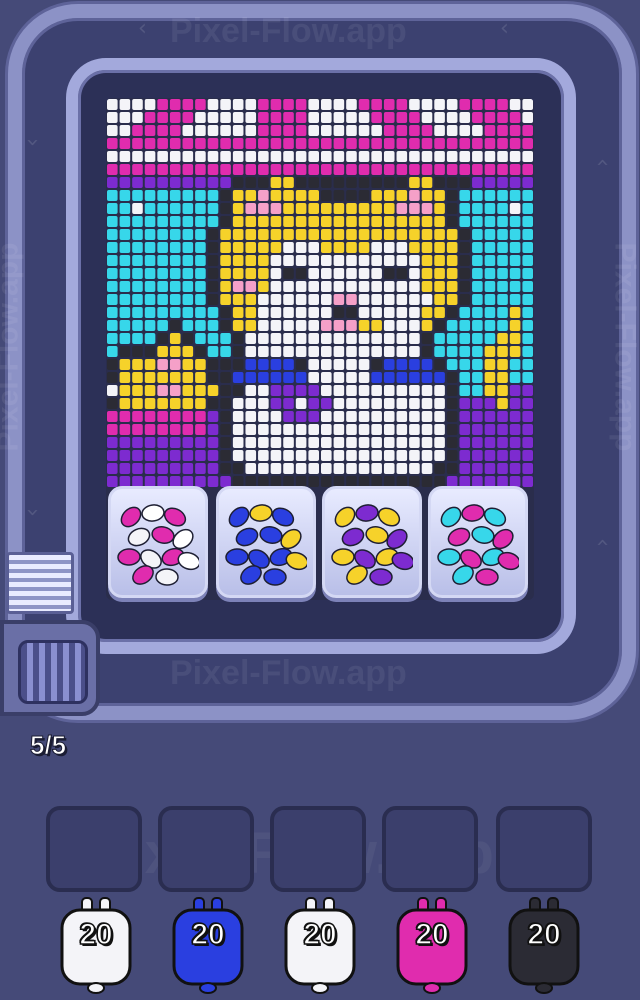 This screenshot has width=640, height=1000. Describe the element at coordinates (40, 583) in the screenshot. I see `vent-grille` at that location.